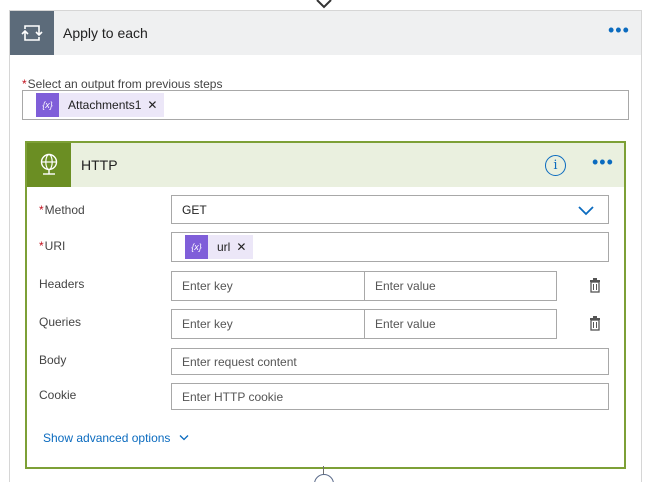 Image resolution: width=657 pixels, height=482 pixels. I want to click on http-title: HTTP, so click(99, 165).